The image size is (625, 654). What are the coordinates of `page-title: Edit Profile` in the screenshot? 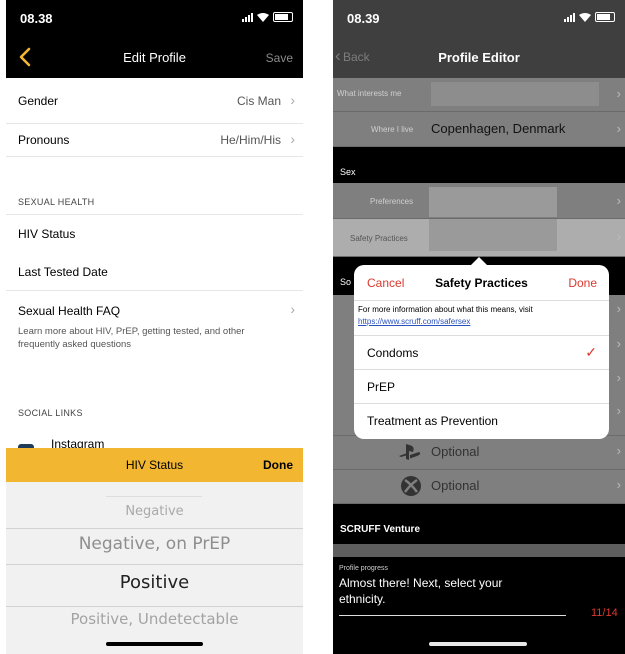 It's located at (154, 57).